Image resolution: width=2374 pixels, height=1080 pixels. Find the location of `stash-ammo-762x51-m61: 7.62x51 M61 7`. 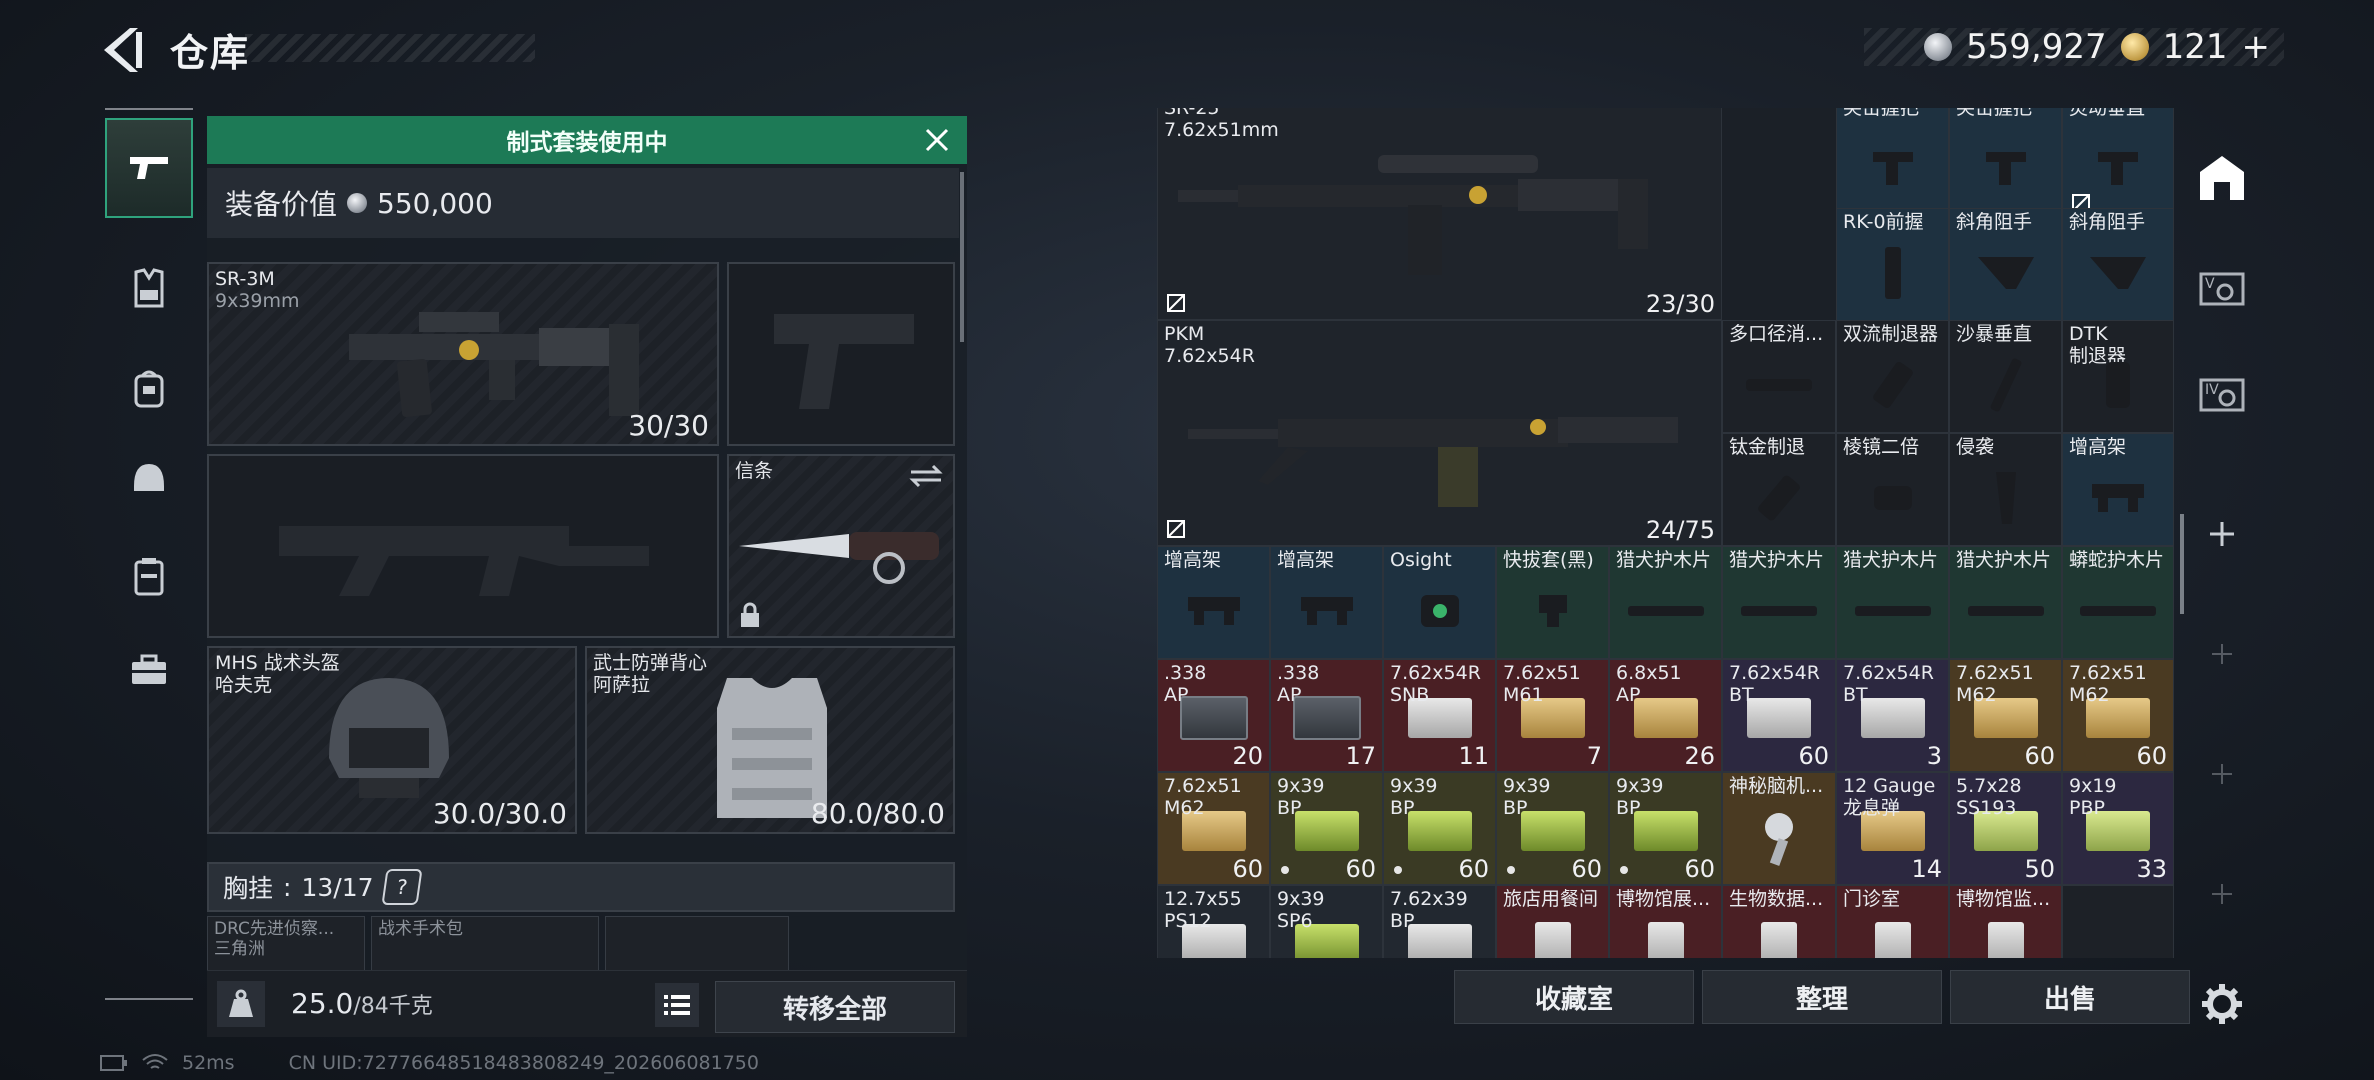

stash-ammo-762x51-m61: 7.62x51 M61 7 is located at coordinates (1552, 715).